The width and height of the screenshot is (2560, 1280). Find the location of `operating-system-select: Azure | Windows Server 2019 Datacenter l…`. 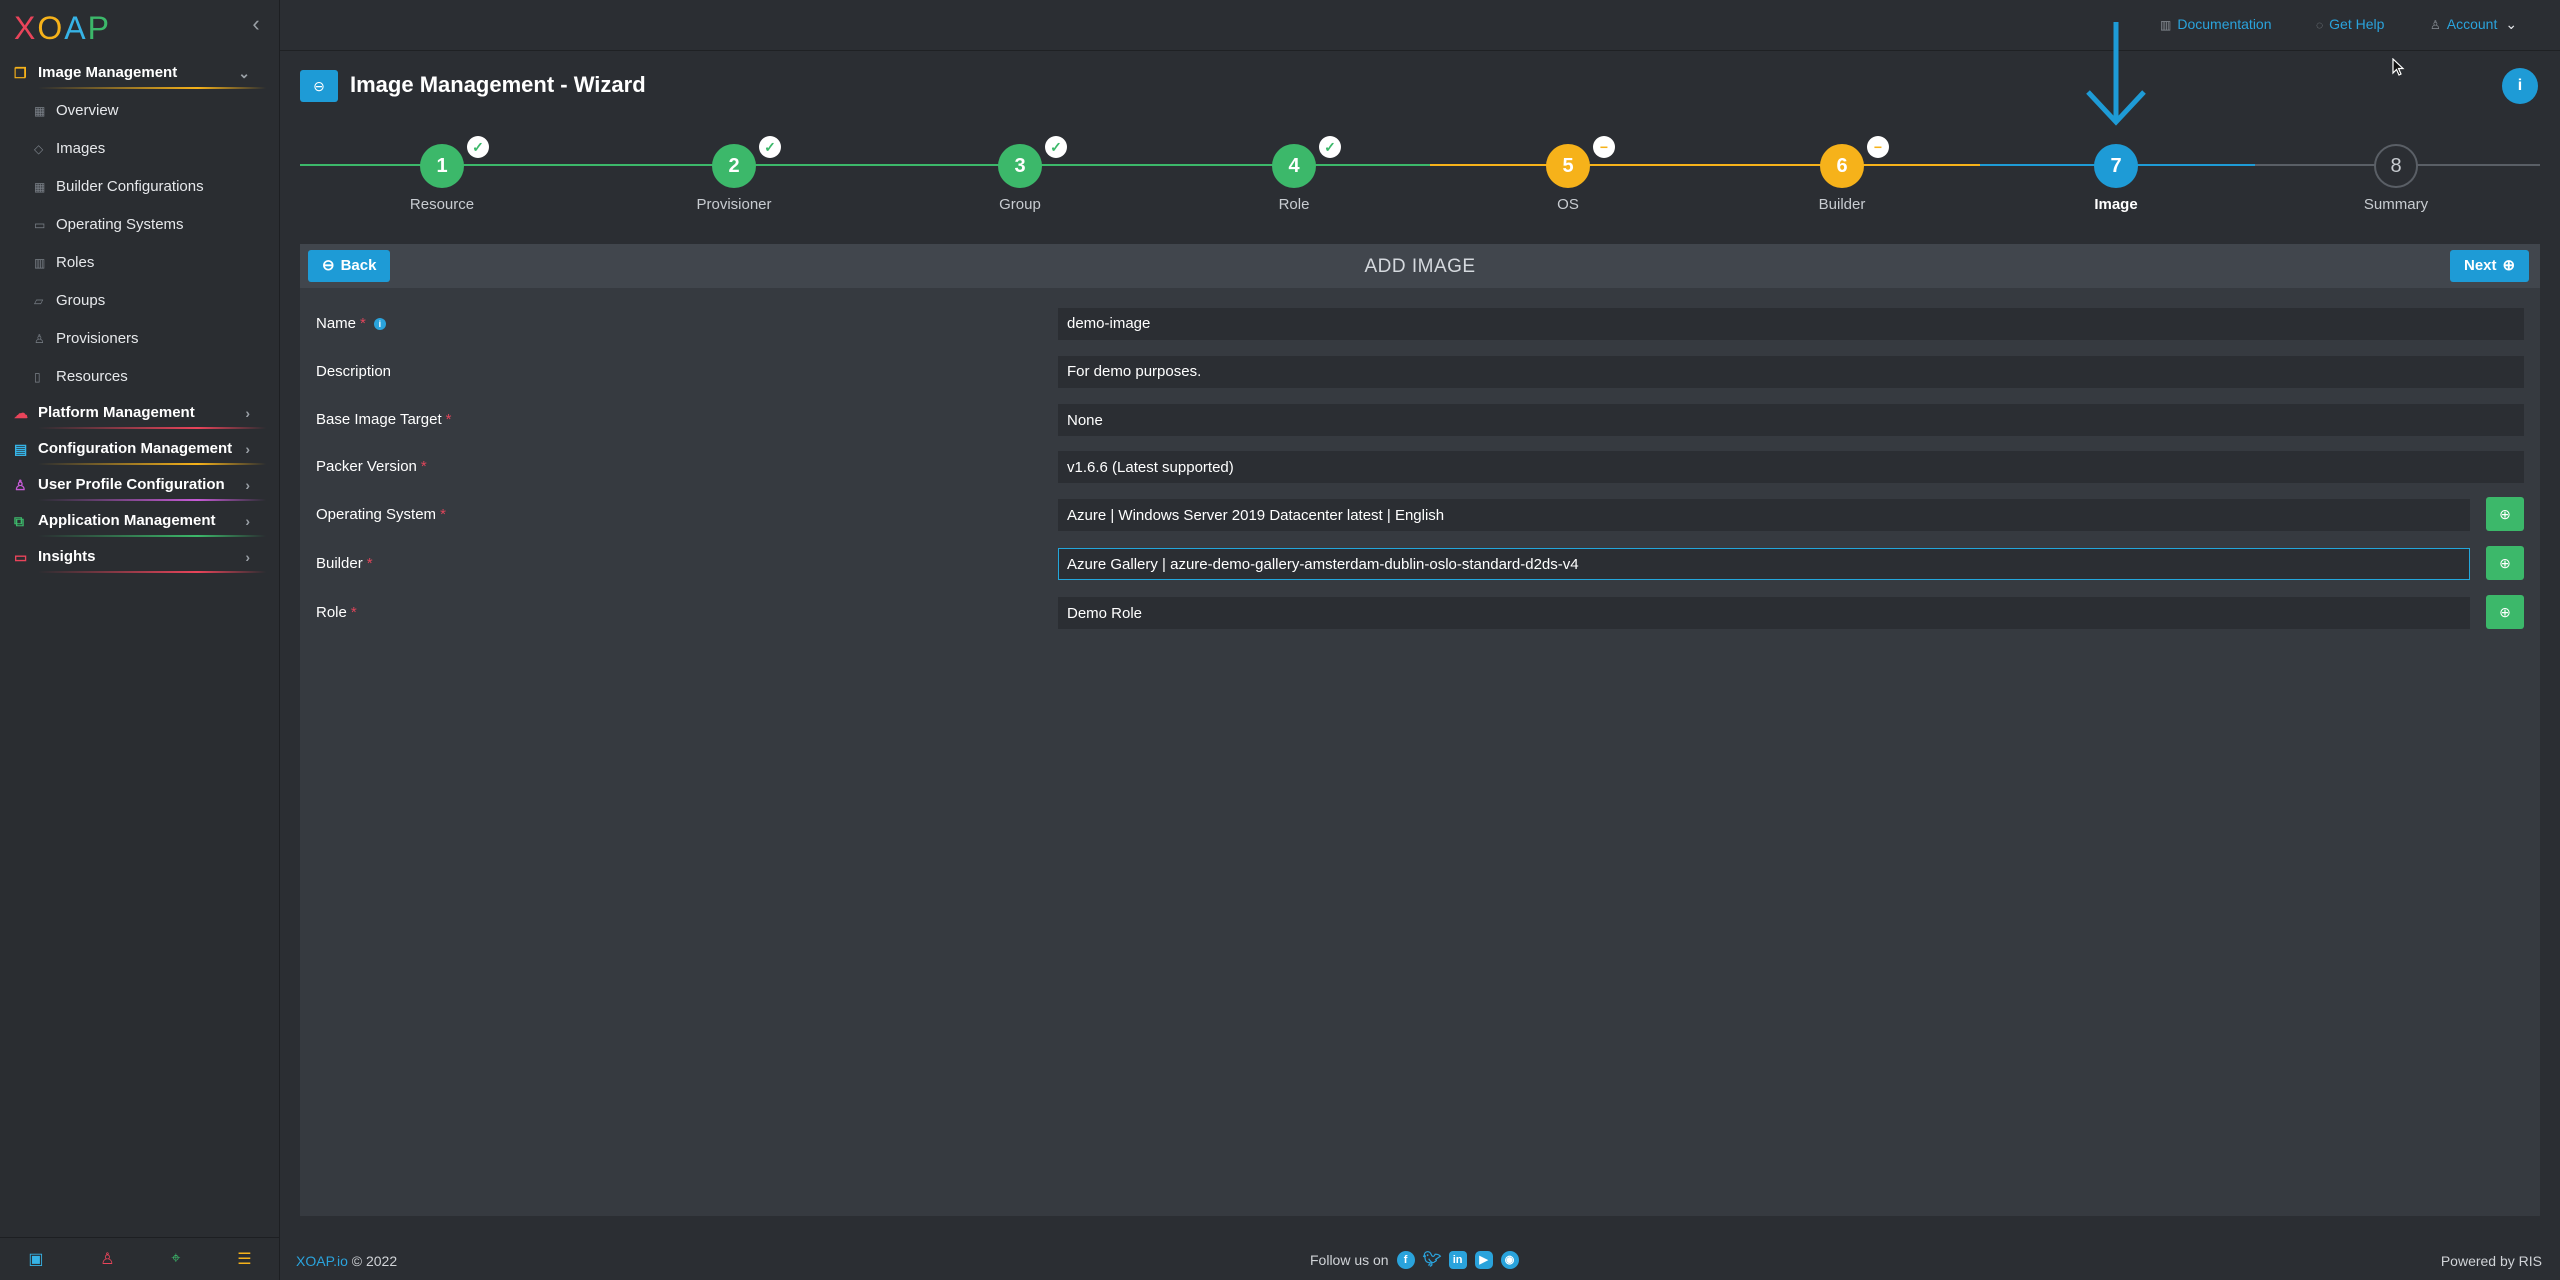

operating-system-select: Azure | Windows Server 2019 Datacenter l… is located at coordinates (1764, 515).